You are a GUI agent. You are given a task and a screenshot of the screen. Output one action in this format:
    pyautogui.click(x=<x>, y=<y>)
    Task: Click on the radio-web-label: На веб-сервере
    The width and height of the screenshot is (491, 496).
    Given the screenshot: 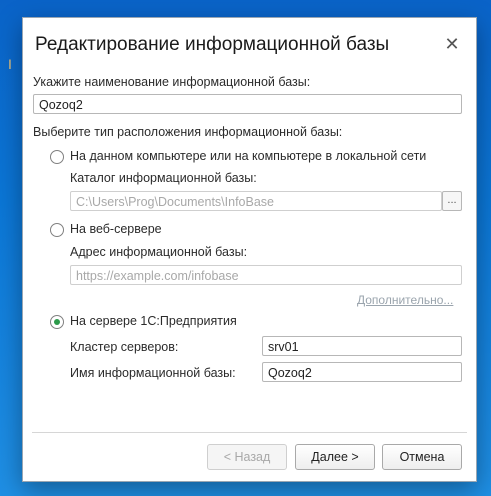 What is the action you would take?
    pyautogui.click(x=116, y=229)
    